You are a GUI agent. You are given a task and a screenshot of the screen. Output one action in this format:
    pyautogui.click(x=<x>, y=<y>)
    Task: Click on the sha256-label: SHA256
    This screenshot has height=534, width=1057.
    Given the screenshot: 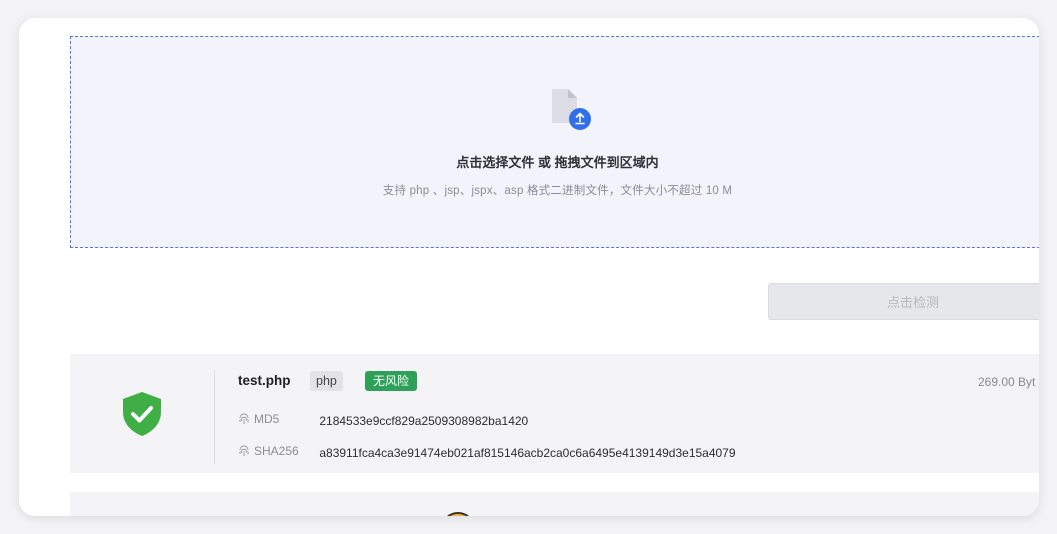 What is the action you would take?
    pyautogui.click(x=277, y=451)
    